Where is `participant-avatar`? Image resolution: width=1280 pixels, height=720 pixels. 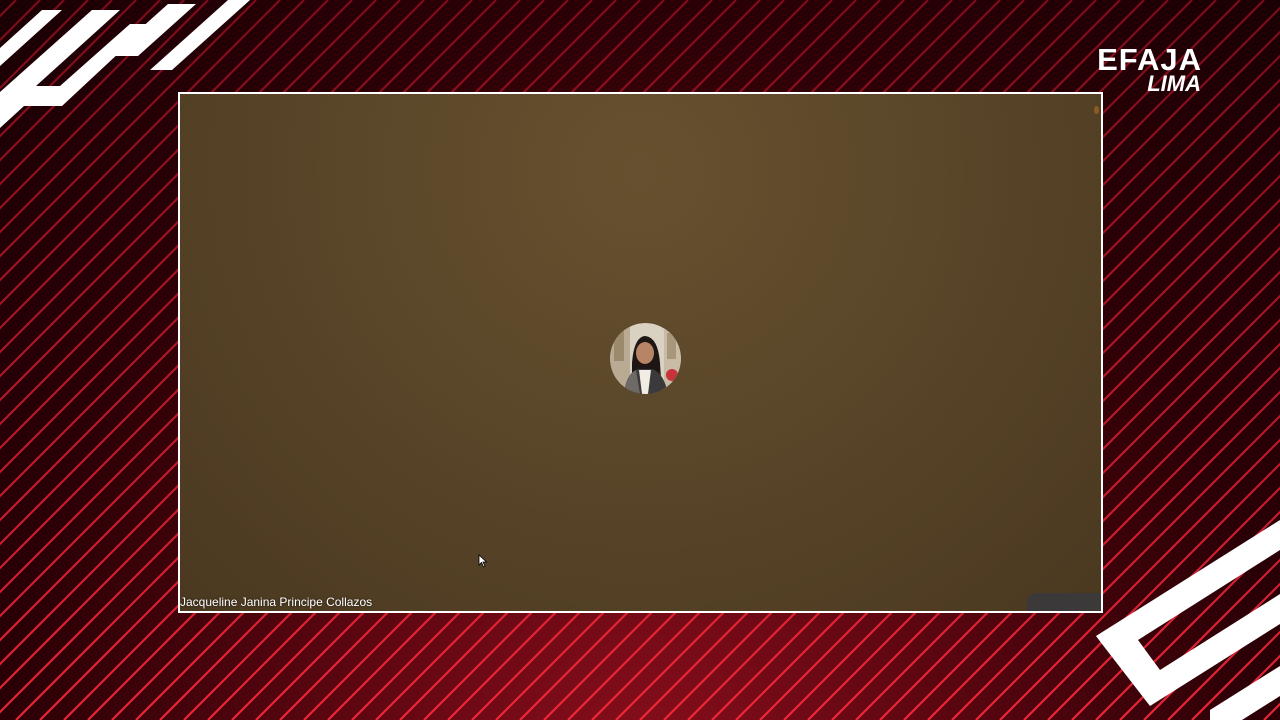 participant-avatar is located at coordinates (645, 358).